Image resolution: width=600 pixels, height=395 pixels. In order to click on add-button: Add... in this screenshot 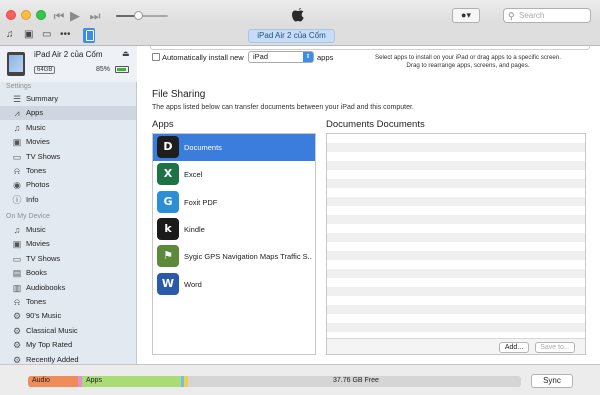, I will do `click(514, 347)`.